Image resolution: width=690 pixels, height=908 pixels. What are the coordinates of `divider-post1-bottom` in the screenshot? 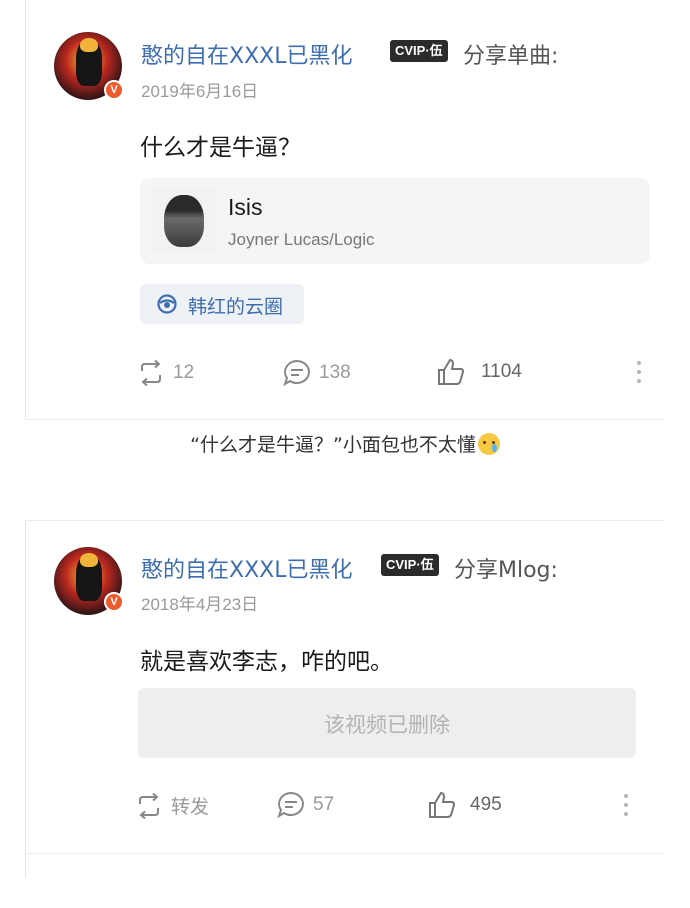 It's located at (345, 419).